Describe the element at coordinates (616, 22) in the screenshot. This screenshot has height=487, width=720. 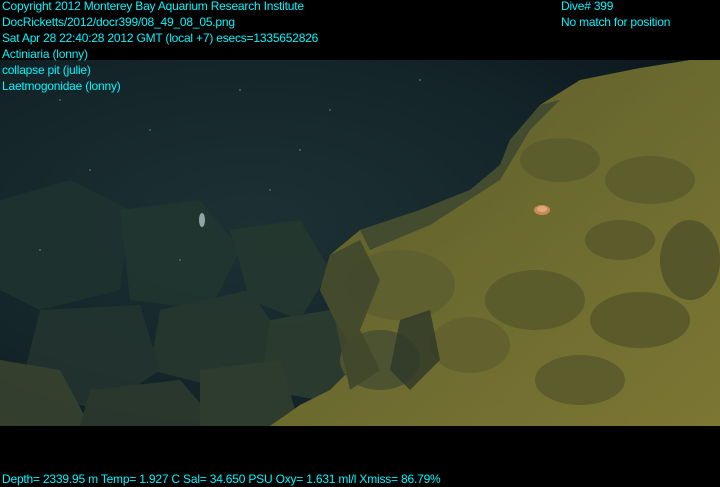
I see `position-status: No match for position` at that location.